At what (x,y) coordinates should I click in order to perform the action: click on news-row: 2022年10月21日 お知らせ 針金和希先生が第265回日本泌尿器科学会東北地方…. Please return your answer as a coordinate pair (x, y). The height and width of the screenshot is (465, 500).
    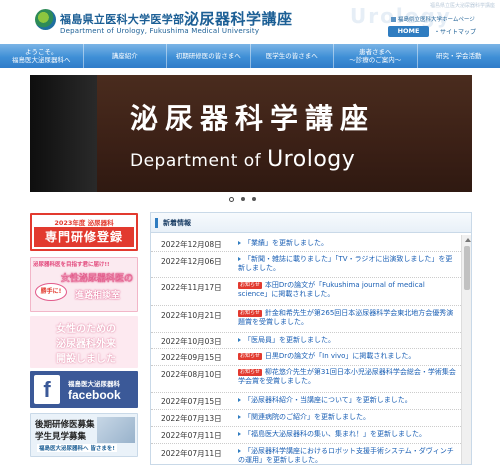
    Looking at the image, I should click on (306, 319).